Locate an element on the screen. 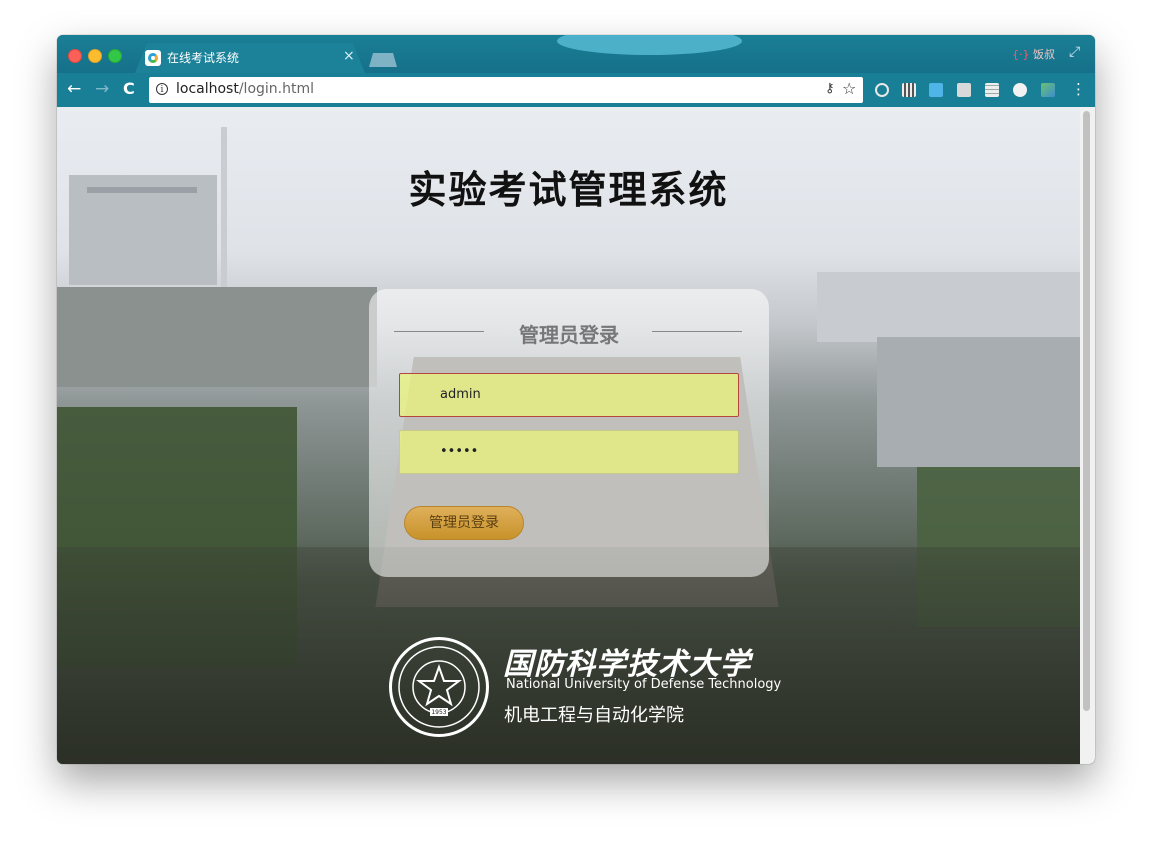  admin-login-button: 管理员登录 is located at coordinates (464, 523).